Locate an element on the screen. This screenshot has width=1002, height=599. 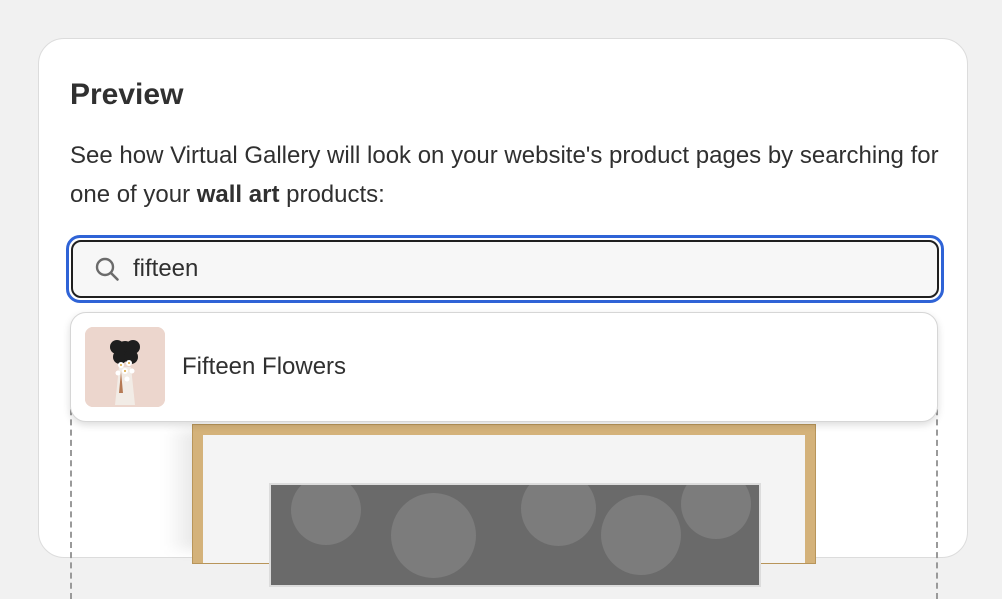
search-field-focus-ring is located at coordinates (505, 269).